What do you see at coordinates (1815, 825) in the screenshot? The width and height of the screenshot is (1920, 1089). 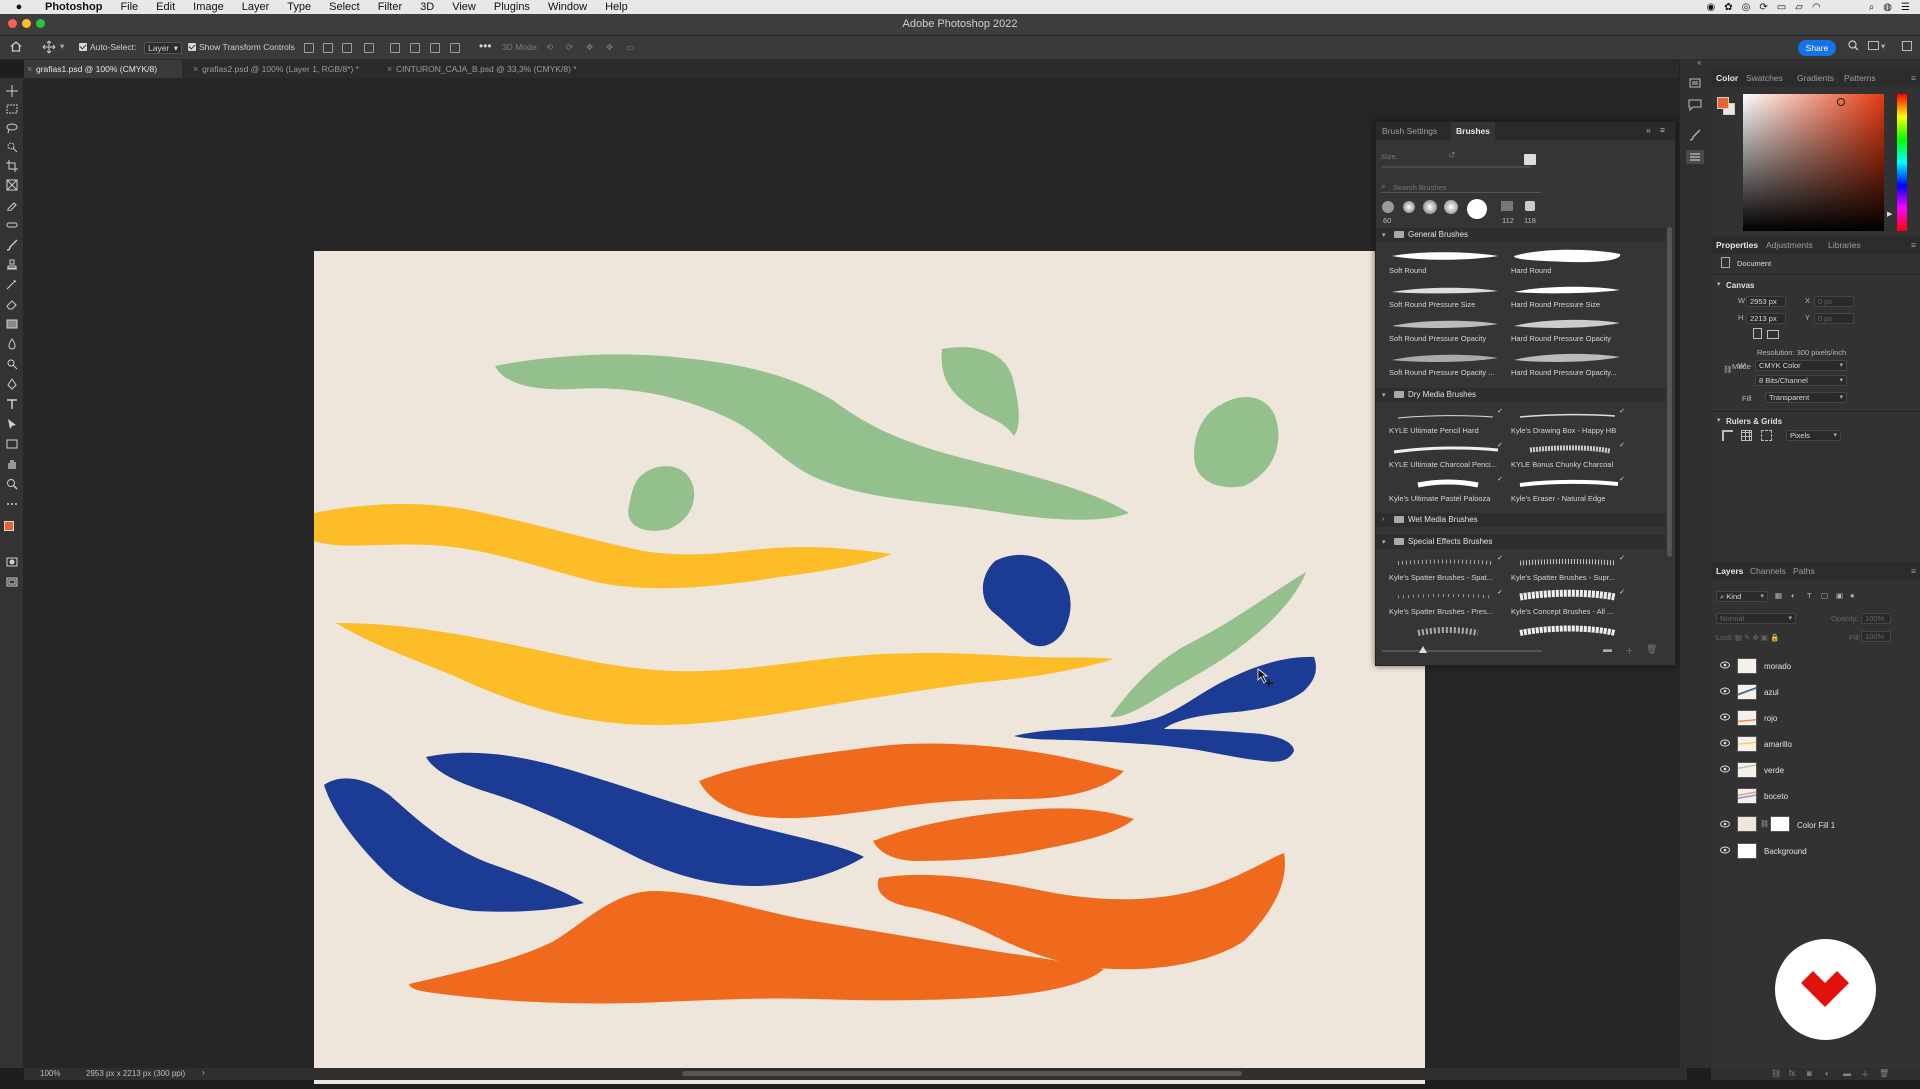 I see `layer-row-color-fill: ⛓ Color Fill 1` at bounding box center [1815, 825].